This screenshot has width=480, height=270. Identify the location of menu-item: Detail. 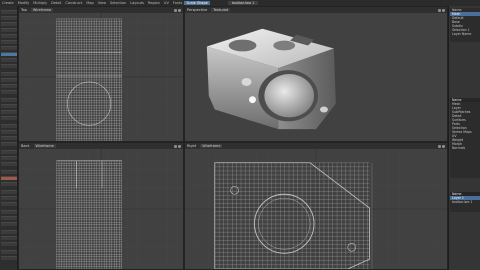
(56, 3).